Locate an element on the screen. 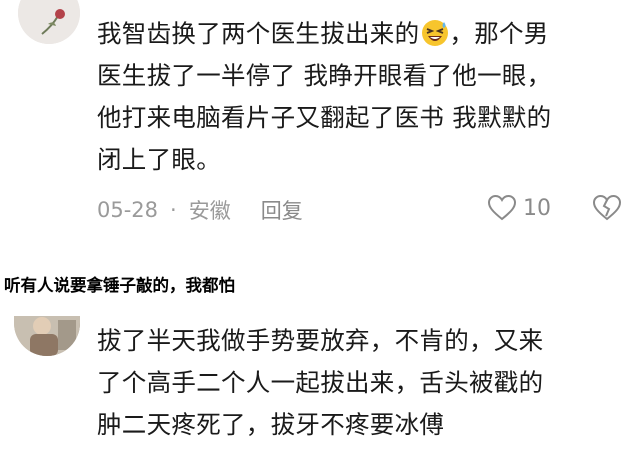 This screenshot has width=637, height=463. broken-heart-icon is located at coordinates (607, 207).